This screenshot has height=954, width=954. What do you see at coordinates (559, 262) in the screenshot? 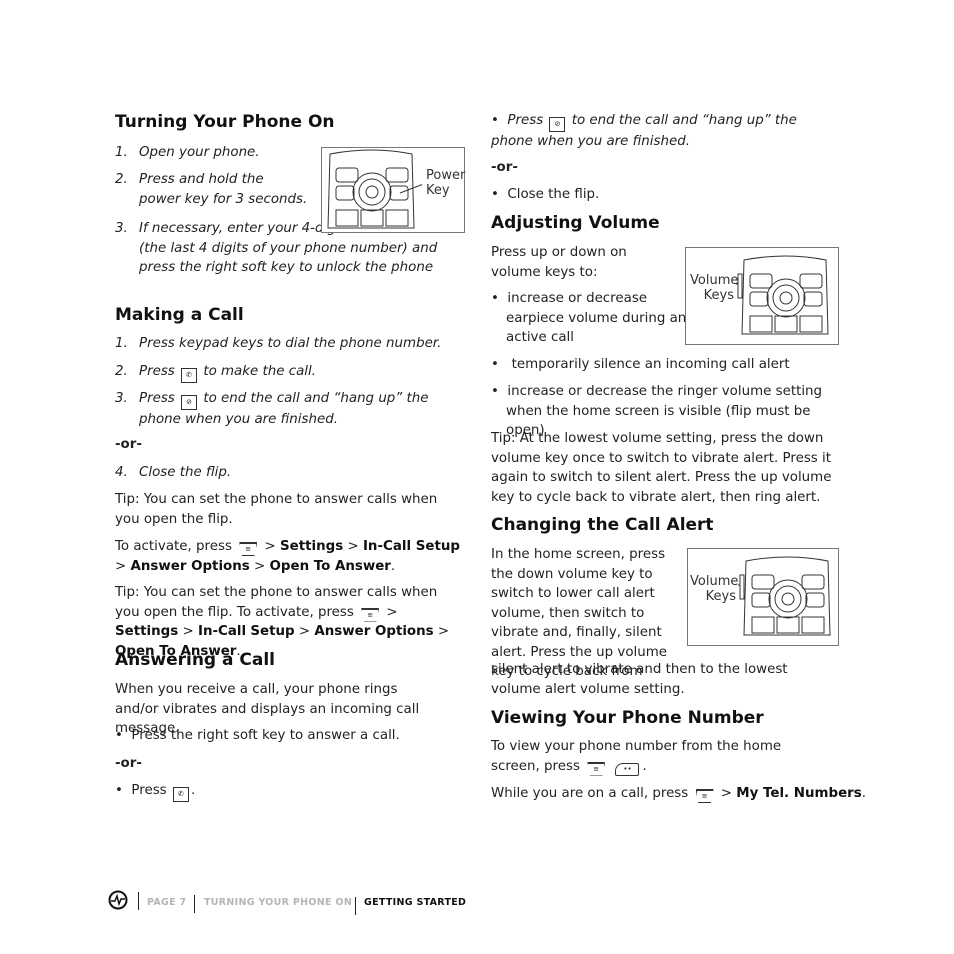
I see `paragraph: Press up or down on volume keys to:` at bounding box center [559, 262].